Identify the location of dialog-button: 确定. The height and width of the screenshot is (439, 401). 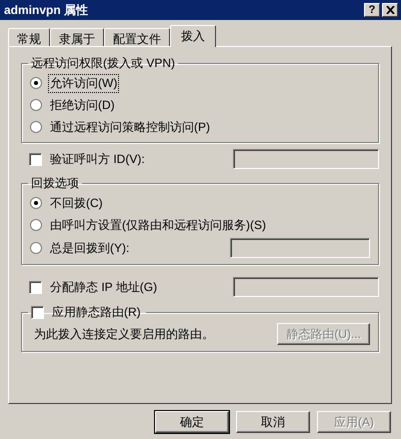
(192, 422).